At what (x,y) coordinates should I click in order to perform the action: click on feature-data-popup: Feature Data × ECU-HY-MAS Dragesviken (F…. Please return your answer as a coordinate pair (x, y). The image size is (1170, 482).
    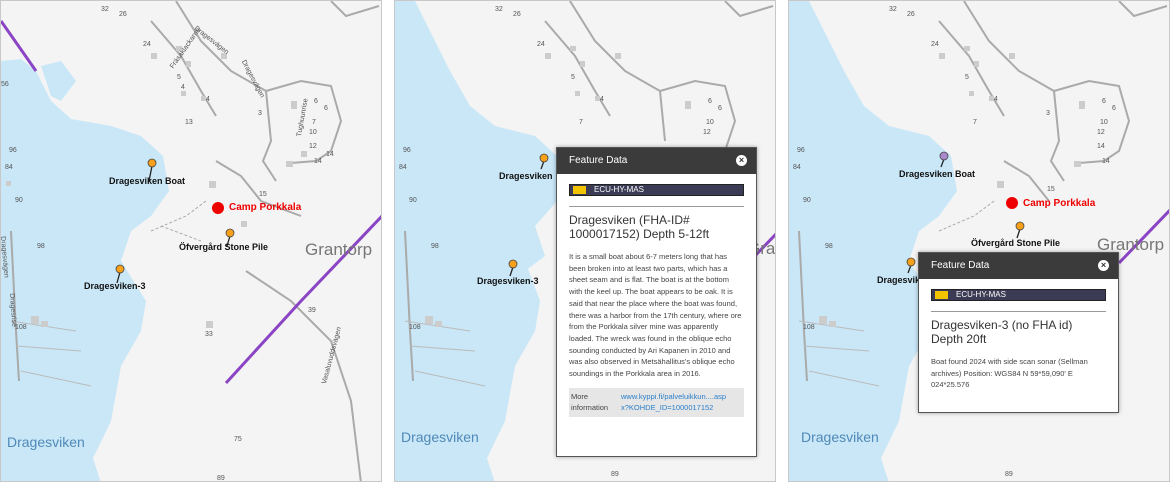
    Looking at the image, I should click on (656, 302).